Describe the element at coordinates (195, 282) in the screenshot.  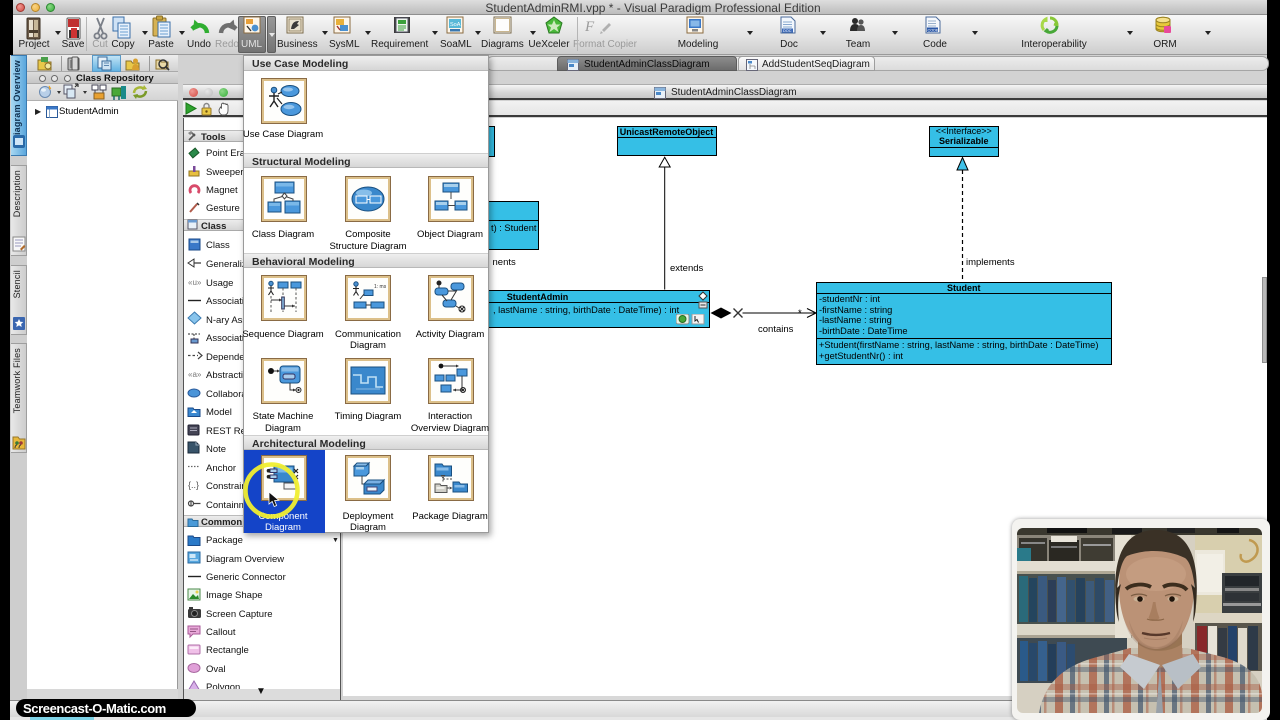
I see `svg-text: «u»` at that location.